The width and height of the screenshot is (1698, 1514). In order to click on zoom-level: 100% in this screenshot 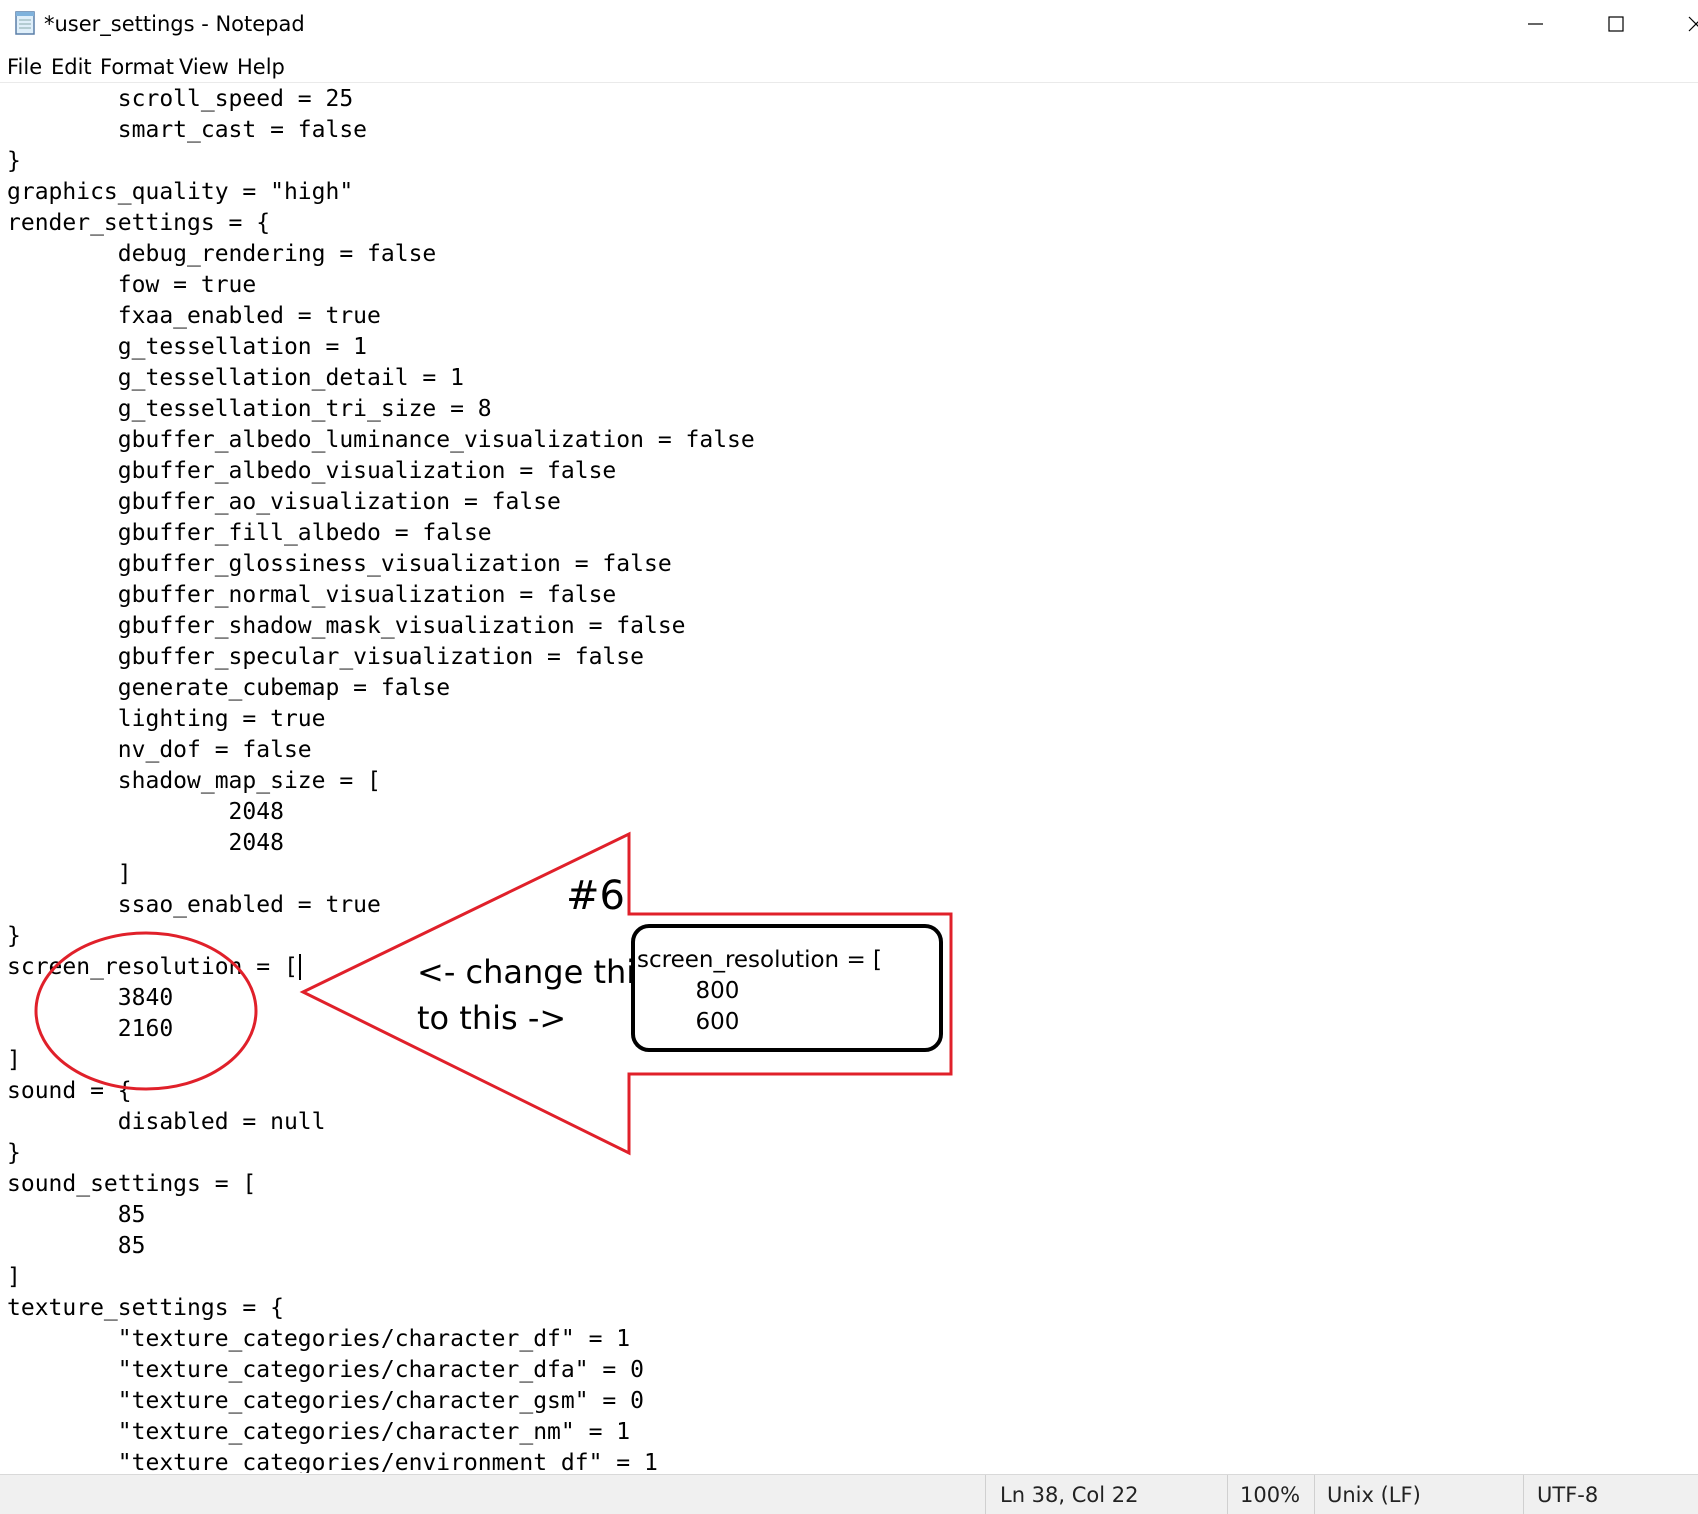, I will do `click(1270, 1495)`.